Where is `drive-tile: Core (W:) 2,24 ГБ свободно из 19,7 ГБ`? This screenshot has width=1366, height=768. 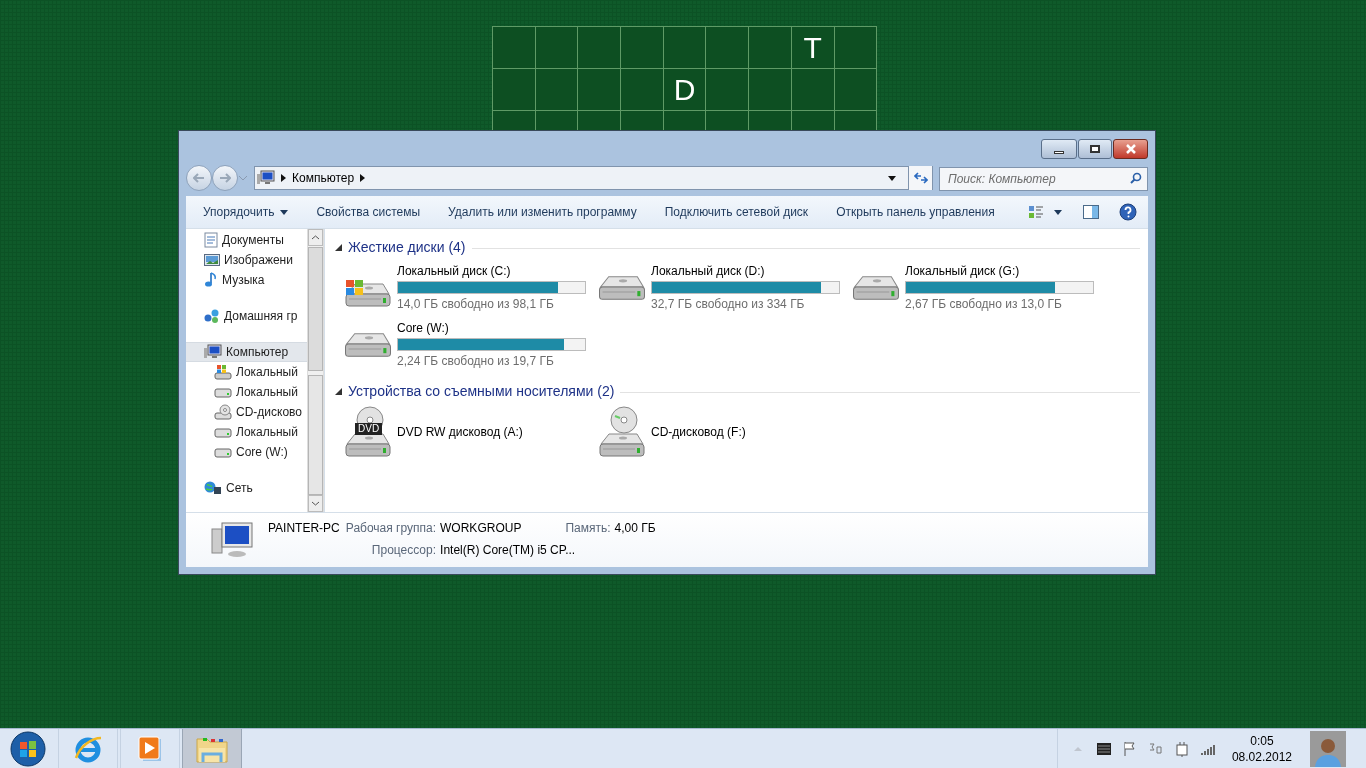 drive-tile: Core (W:) 2,24 ГБ свободно из 19,7 ГБ is located at coordinates (470, 344).